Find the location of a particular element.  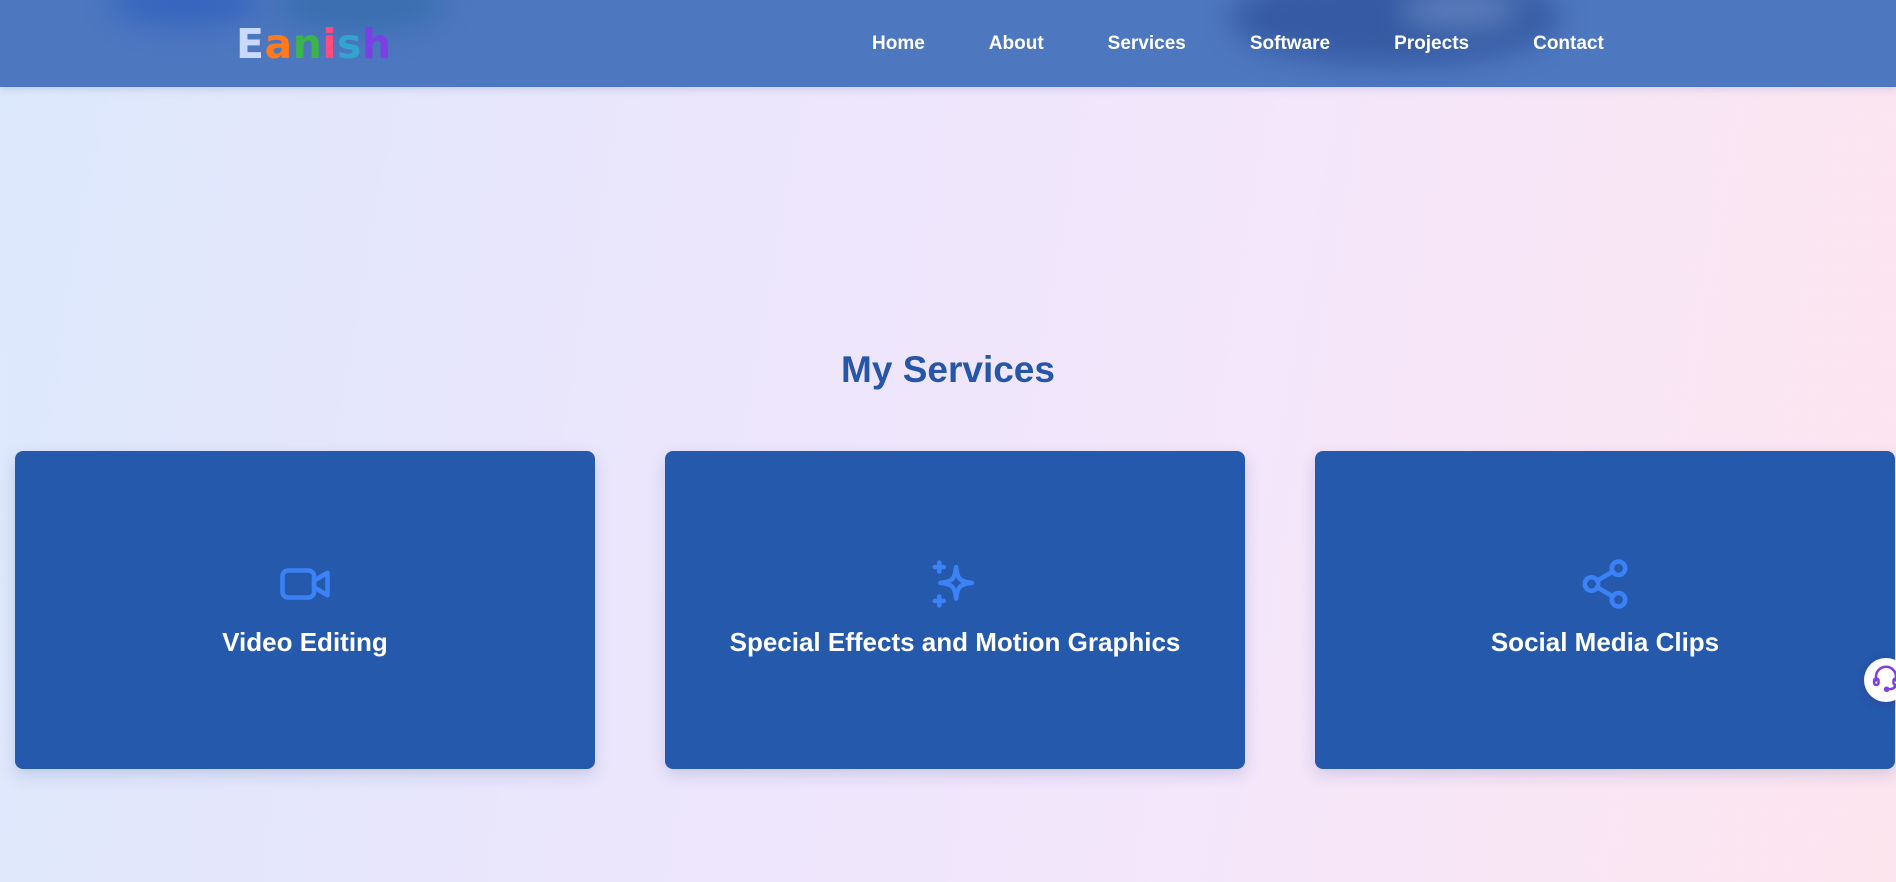

service-card-video-editing: Video Editing is located at coordinates (305, 610).